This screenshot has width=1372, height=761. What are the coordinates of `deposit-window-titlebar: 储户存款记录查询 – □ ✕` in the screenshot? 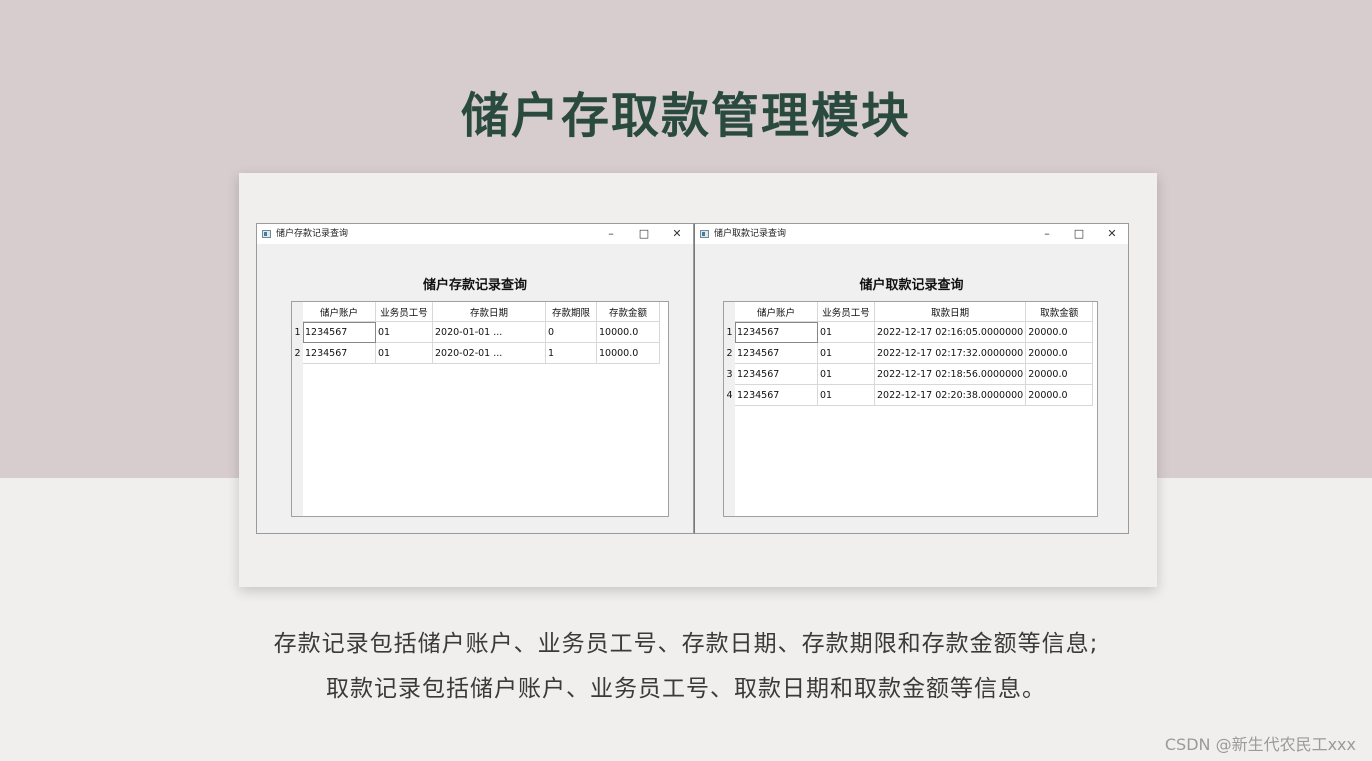 It's located at (475, 234).